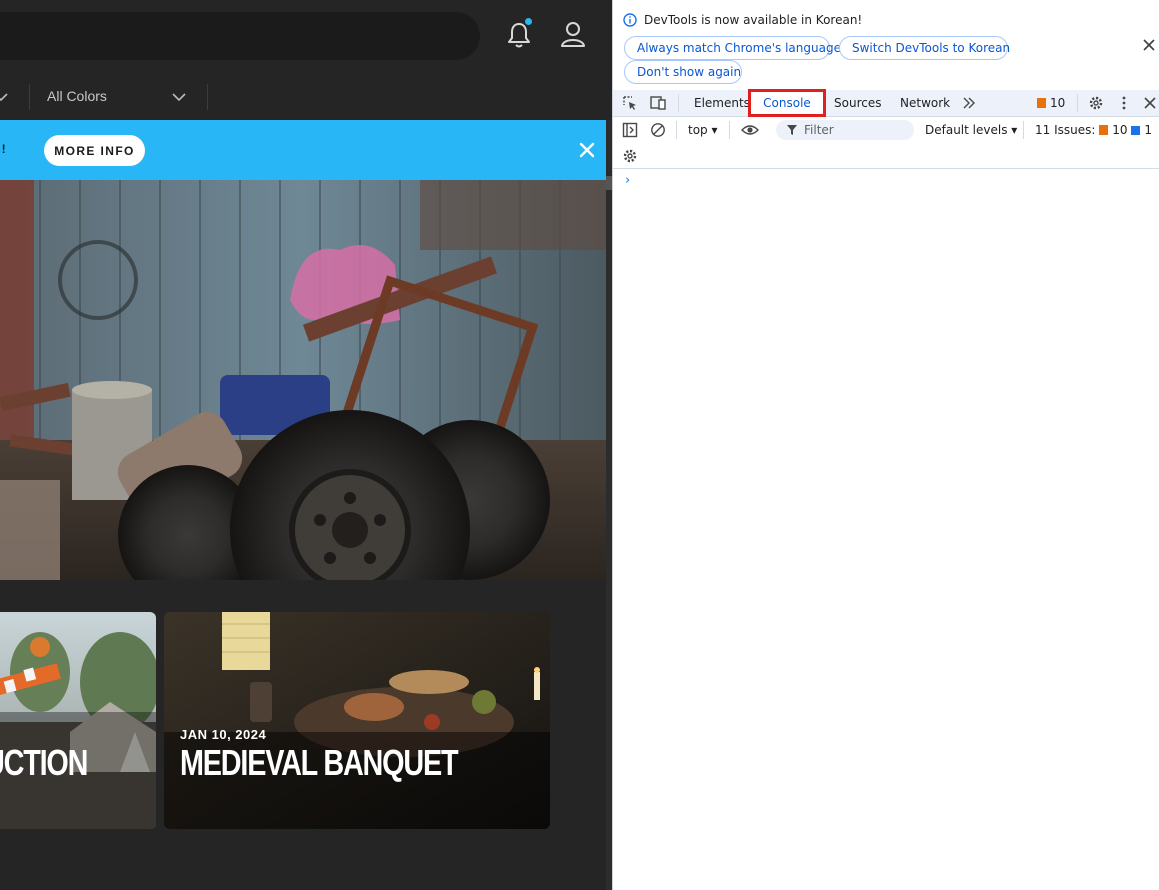 This screenshot has height=890, width=1159. Describe the element at coordinates (658, 103) in the screenshot. I see `device-toolbar-icon` at that location.